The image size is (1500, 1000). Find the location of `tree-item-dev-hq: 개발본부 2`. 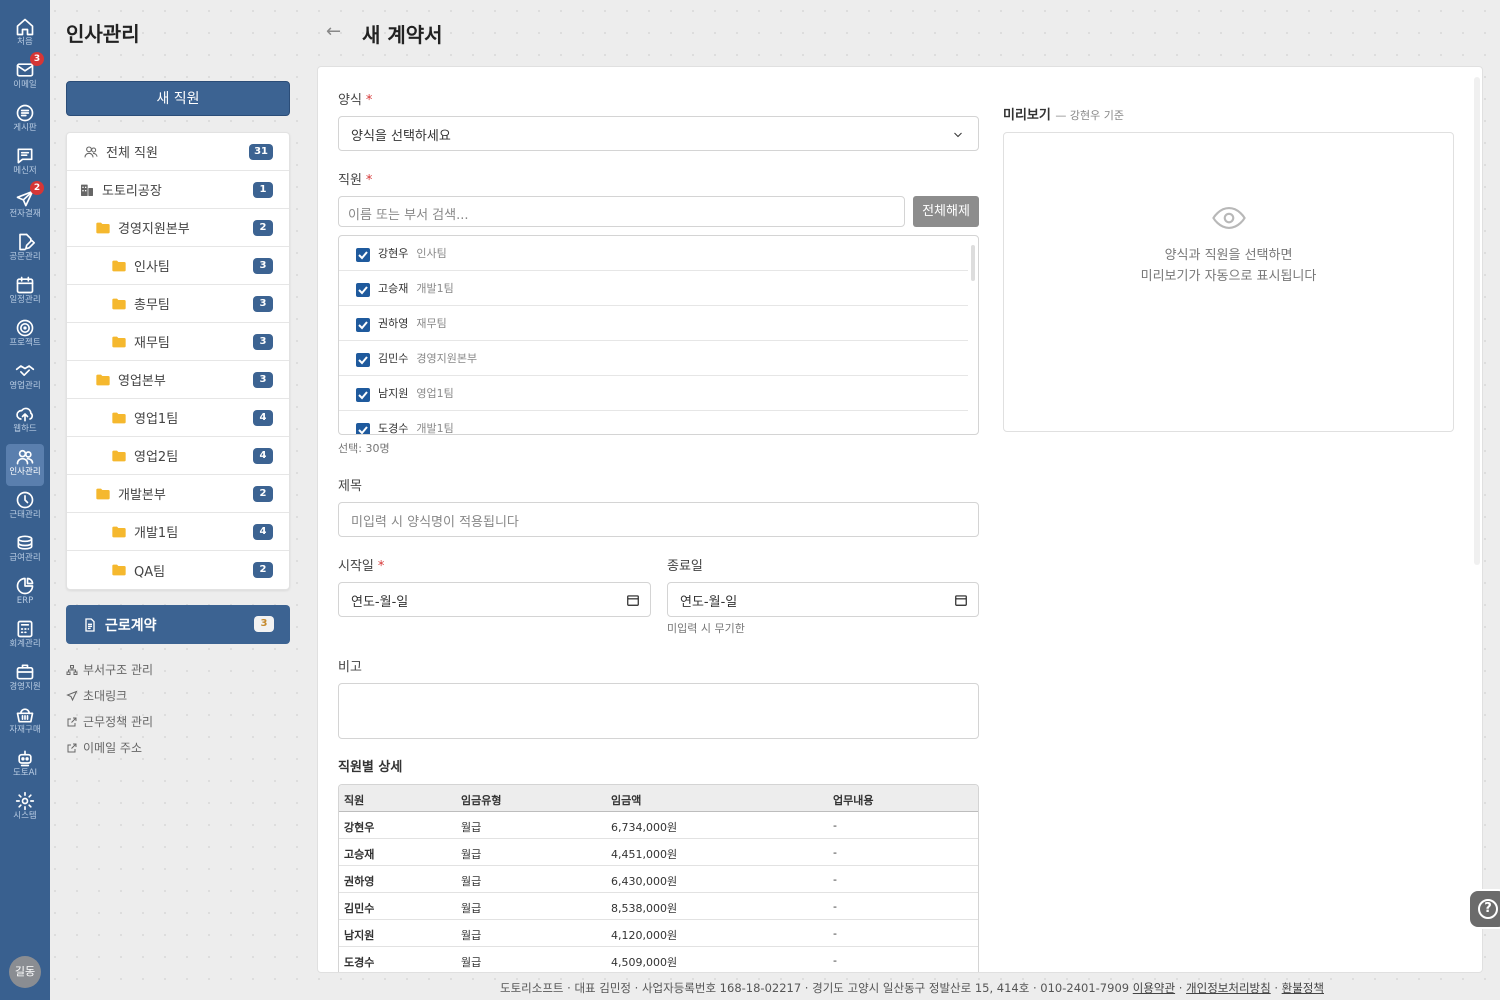

tree-item-dev-hq: 개발본부 2 is located at coordinates (178, 494).